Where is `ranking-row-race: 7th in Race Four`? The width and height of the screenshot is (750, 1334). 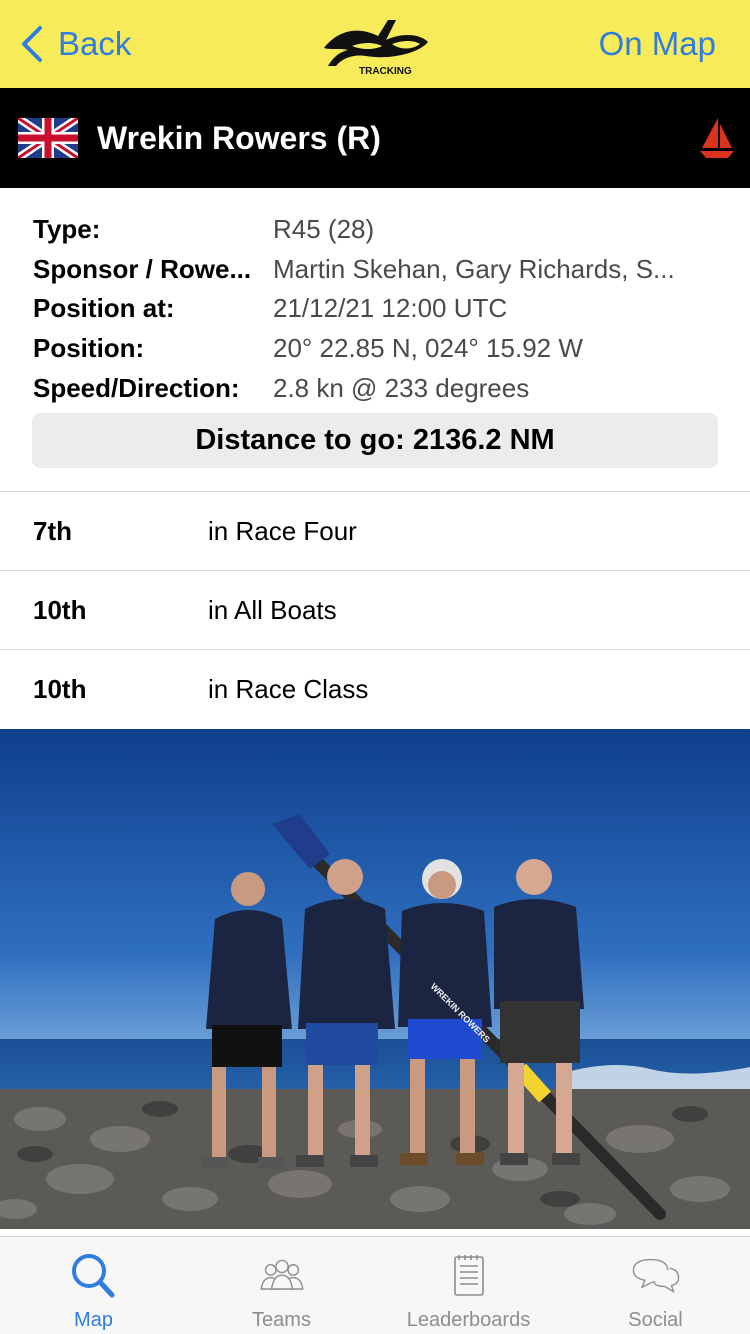
ranking-row-race: 7th in Race Four is located at coordinates (375, 530).